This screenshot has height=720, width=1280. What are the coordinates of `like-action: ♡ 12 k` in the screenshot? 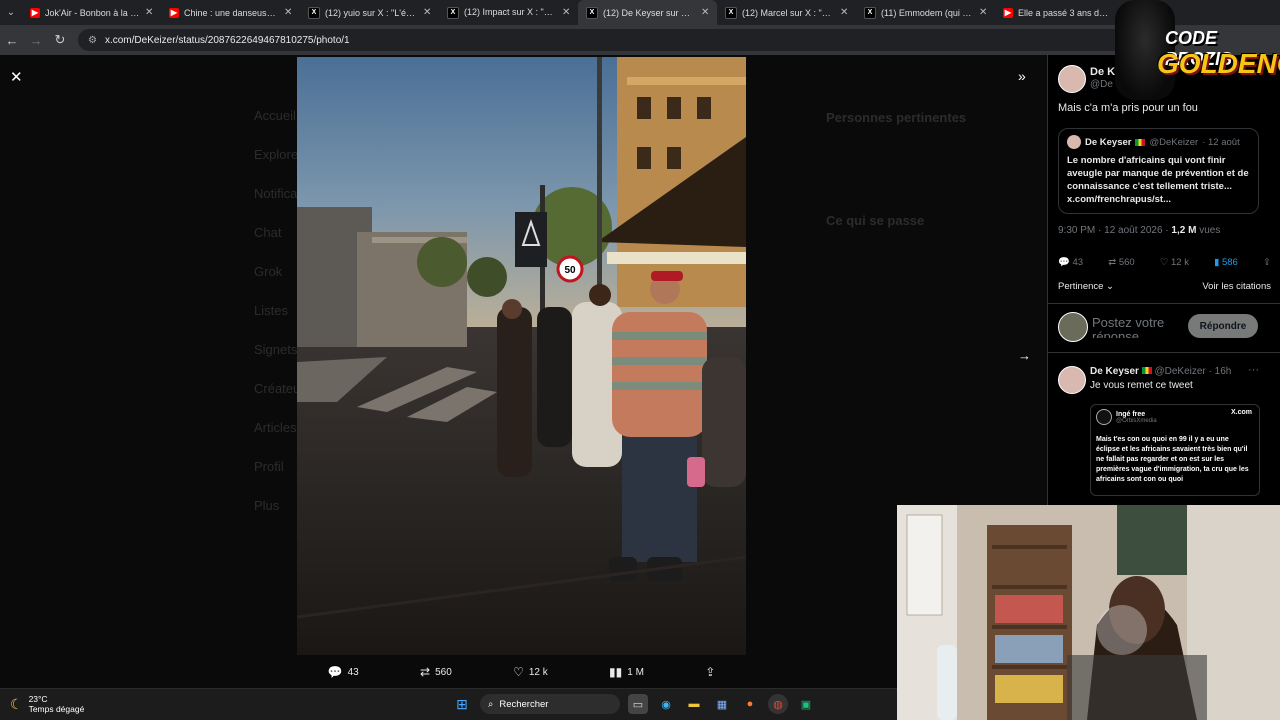 It's located at (530, 672).